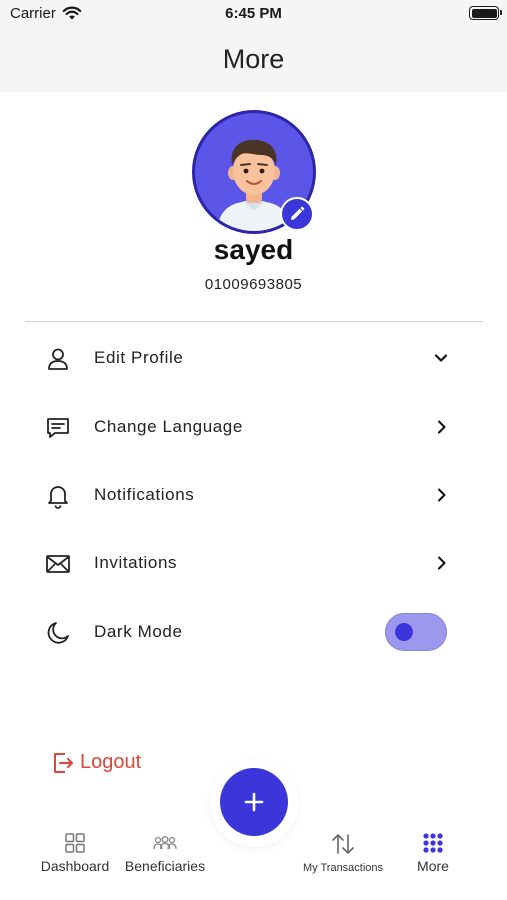  I want to click on status-bar: Carrier 6:45 PM, so click(253, 14).